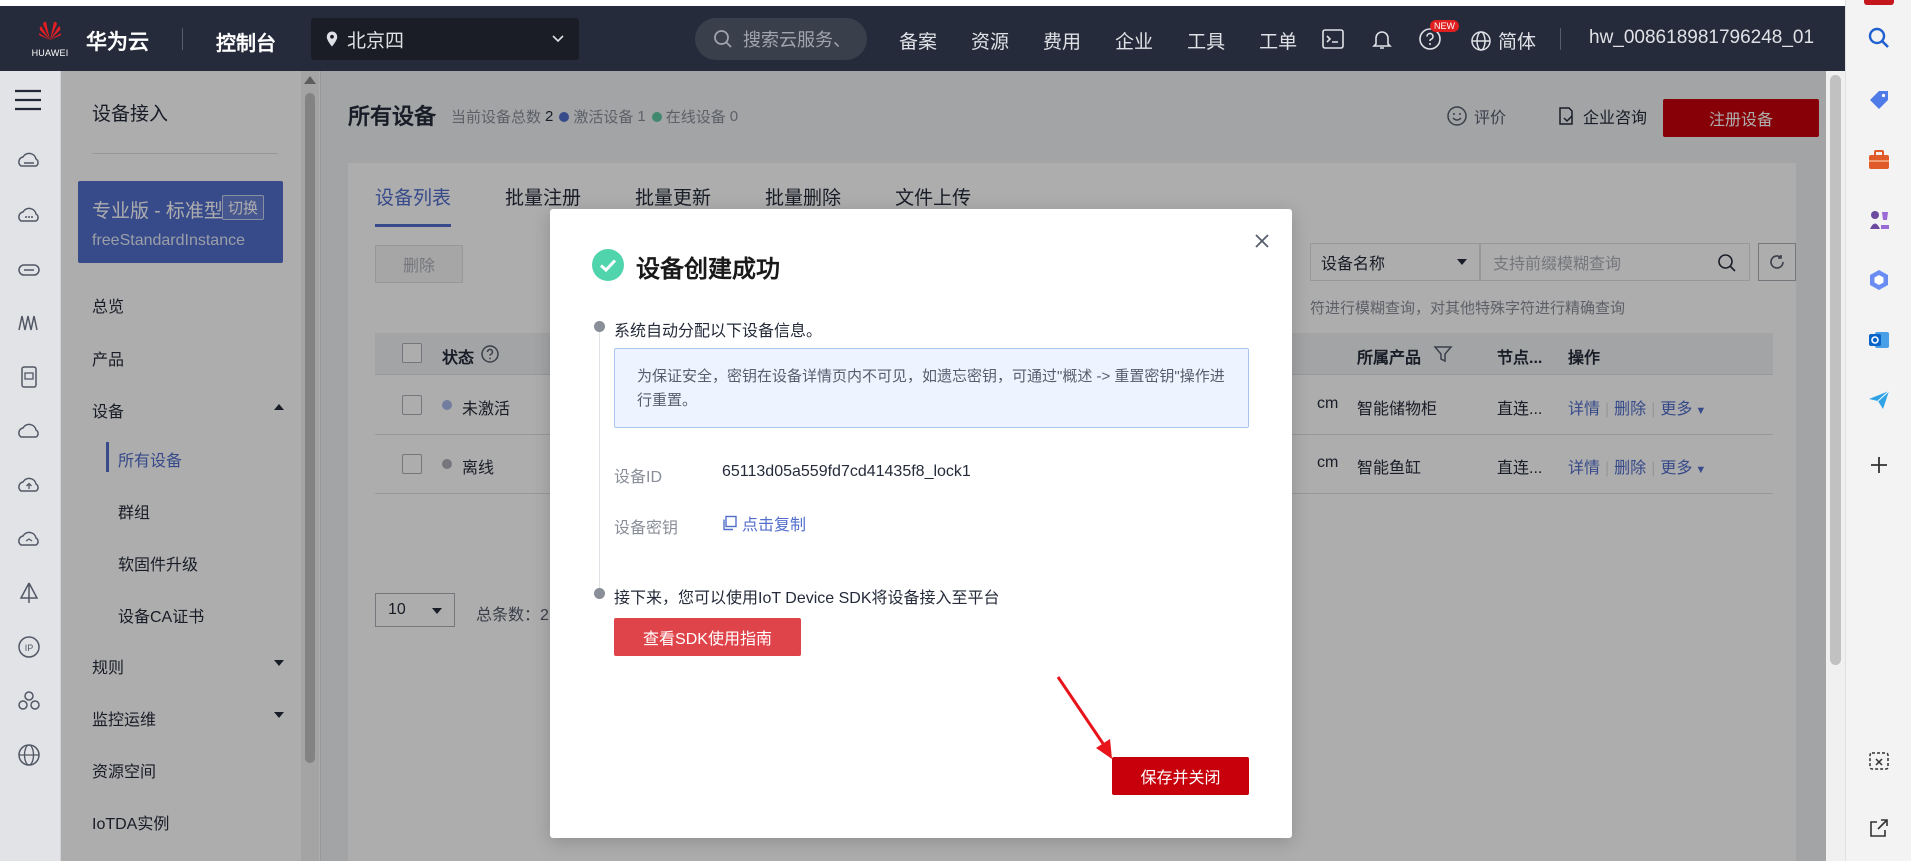 This screenshot has width=1911, height=861. I want to click on global-search: 搜索云服务、, so click(781, 39).